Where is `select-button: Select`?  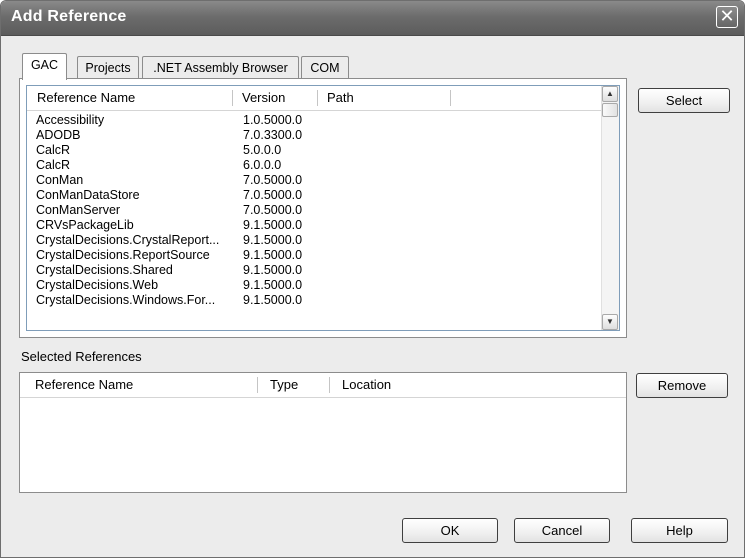 select-button: Select is located at coordinates (684, 100).